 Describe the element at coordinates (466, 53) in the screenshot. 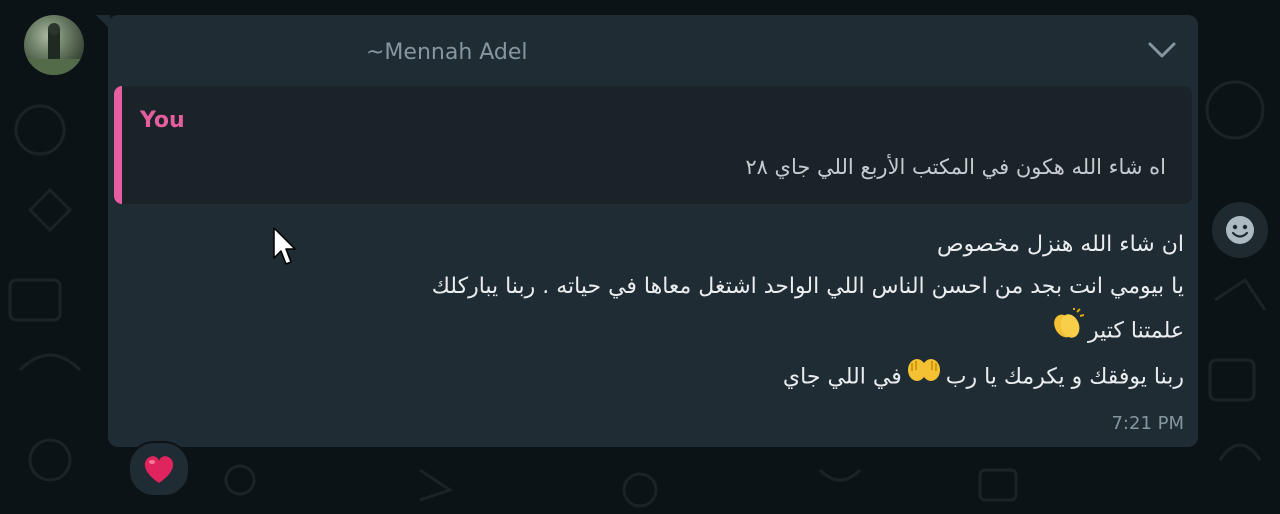

I see `sender-name: ~Mennah Adel` at that location.